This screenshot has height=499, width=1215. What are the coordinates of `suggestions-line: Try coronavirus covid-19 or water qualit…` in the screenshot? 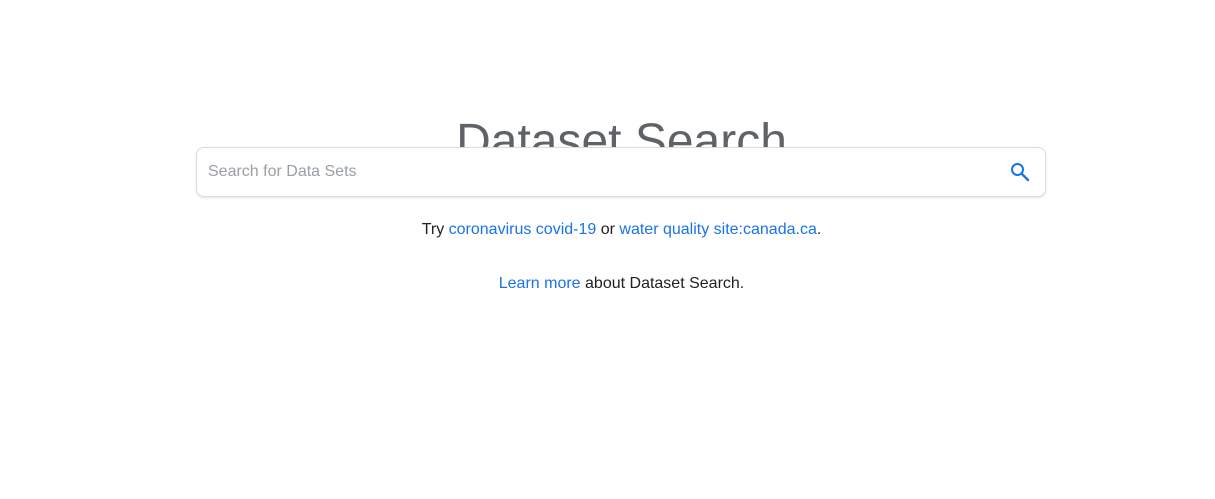 It's located at (607, 230).